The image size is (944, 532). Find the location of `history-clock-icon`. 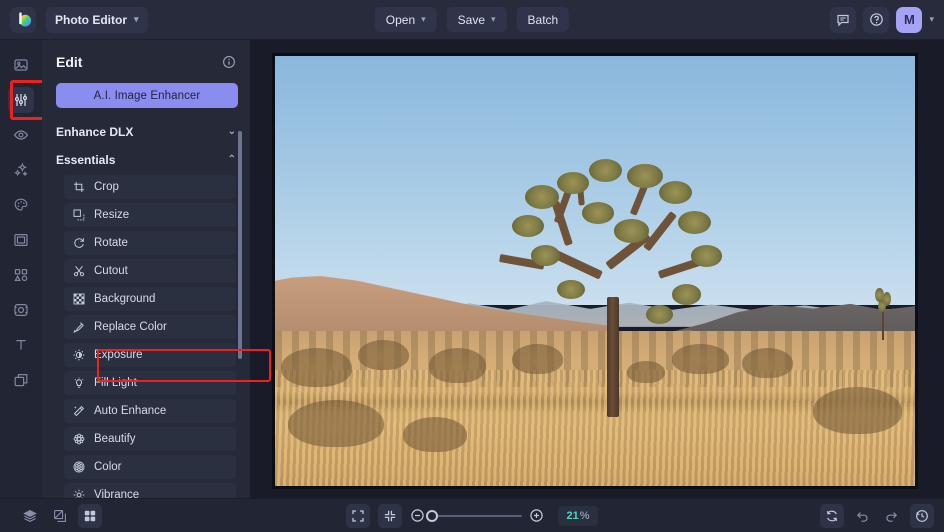

history-clock-icon is located at coordinates (922, 516).